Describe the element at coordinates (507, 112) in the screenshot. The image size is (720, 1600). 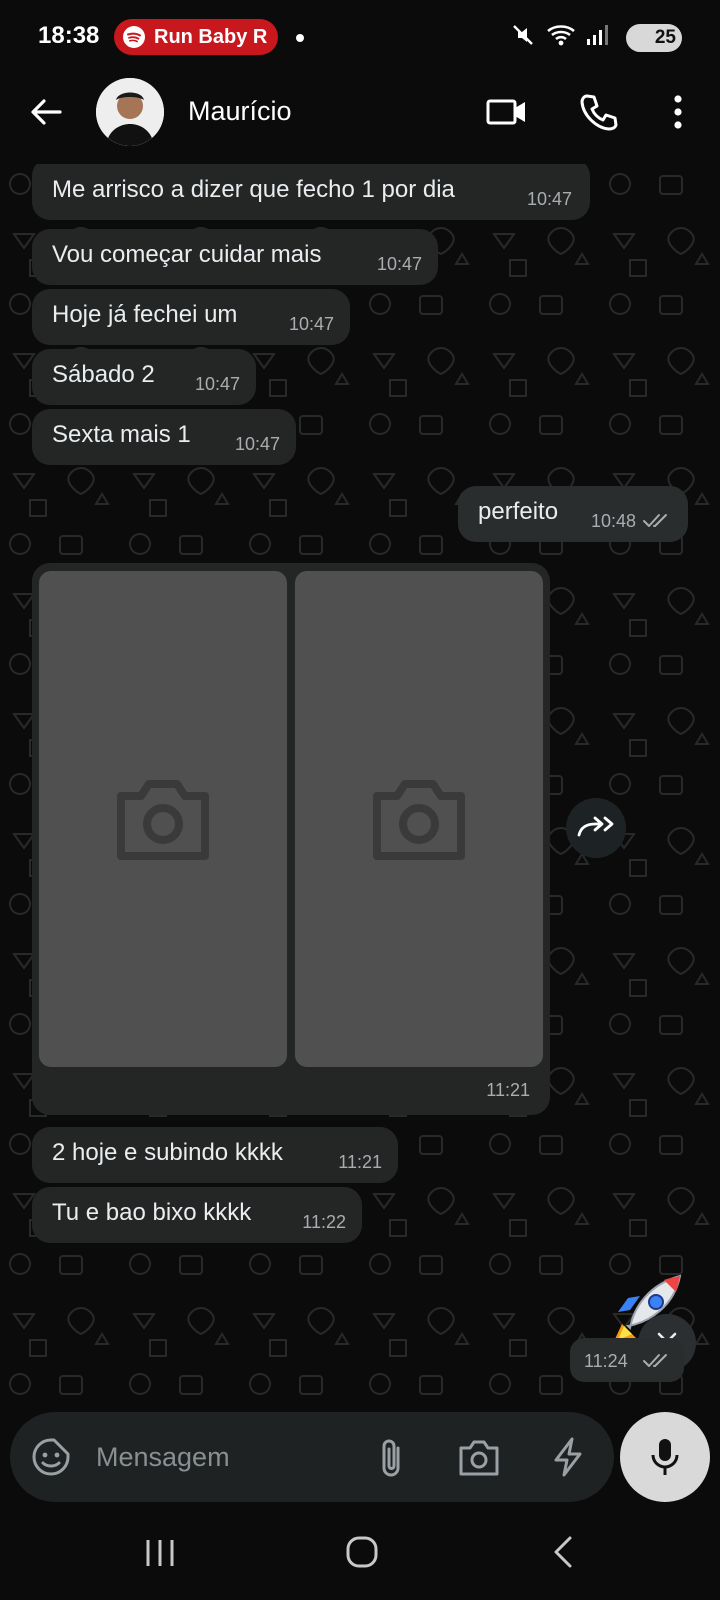
I see `video-call-icon` at that location.